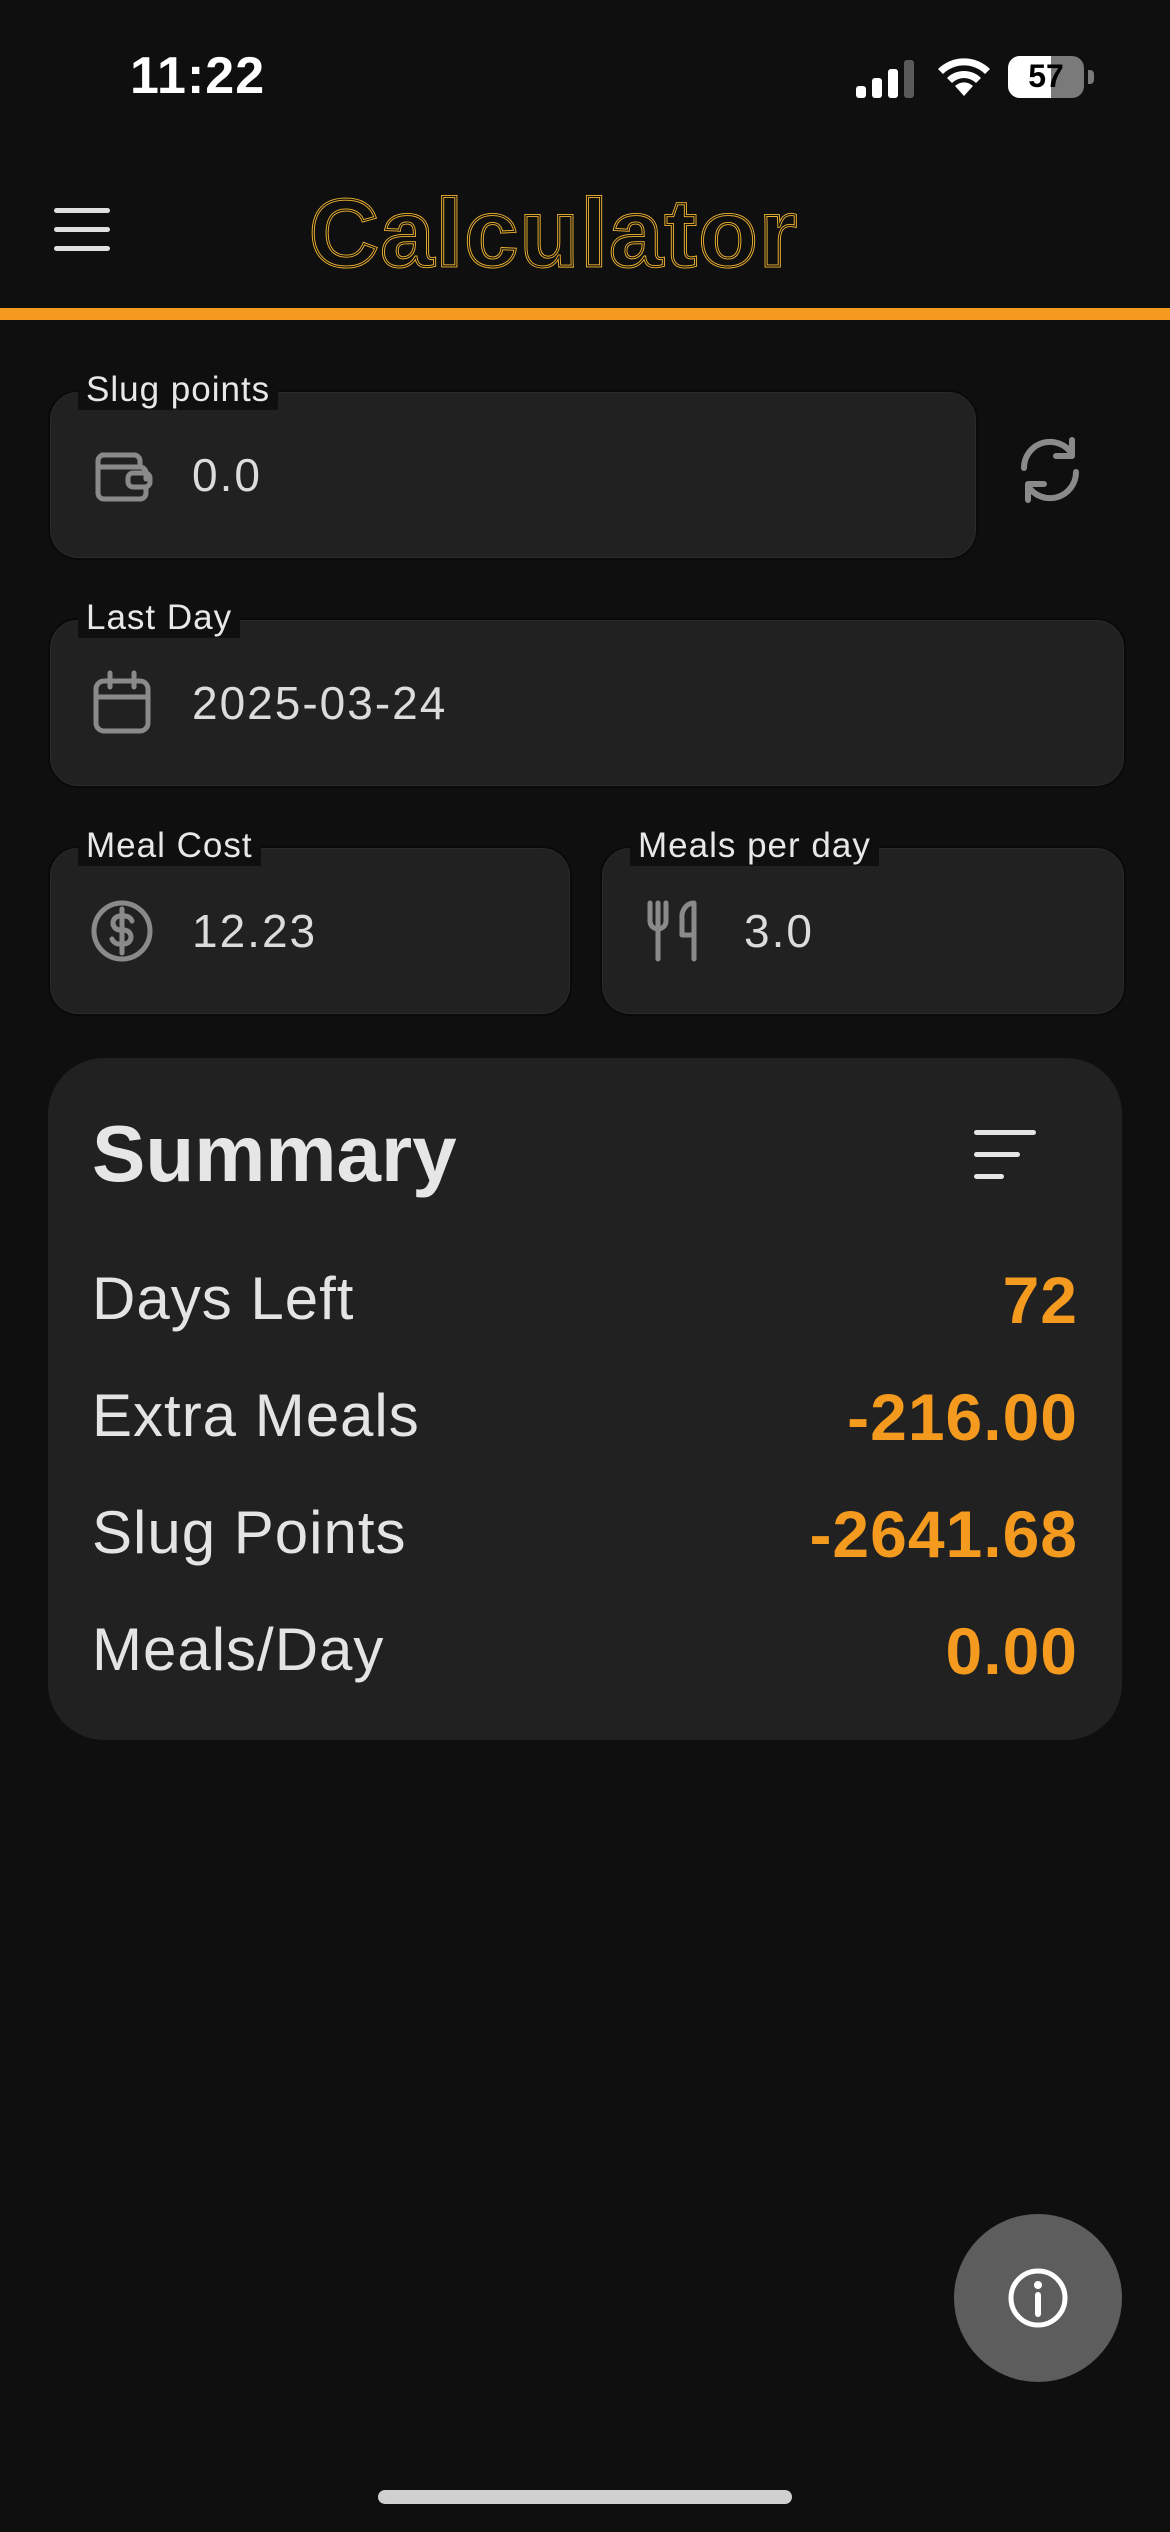 The height and width of the screenshot is (2532, 1170). I want to click on sort-button, so click(1006, 1156).